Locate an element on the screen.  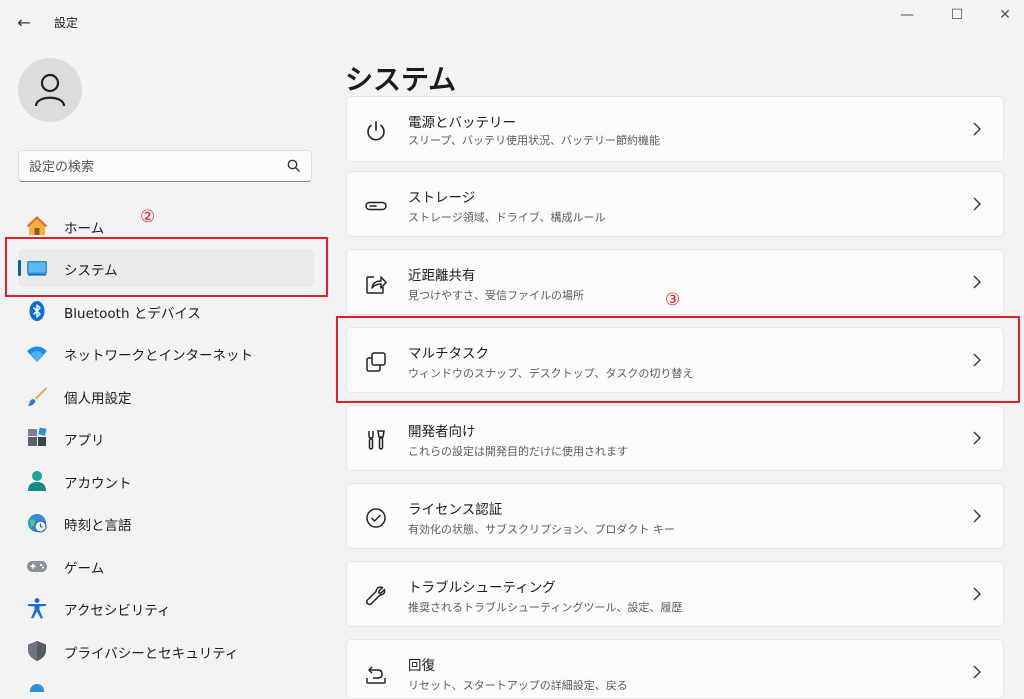
card-title: ライセンス認証 is located at coordinates (455, 510).